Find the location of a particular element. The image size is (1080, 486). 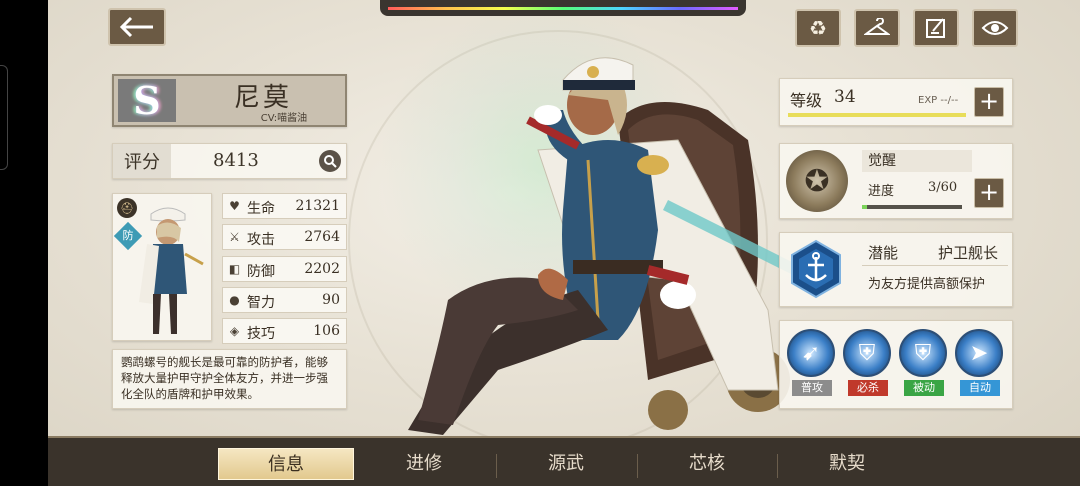

awaken-progress-value: 3/60 is located at coordinates (943, 187).